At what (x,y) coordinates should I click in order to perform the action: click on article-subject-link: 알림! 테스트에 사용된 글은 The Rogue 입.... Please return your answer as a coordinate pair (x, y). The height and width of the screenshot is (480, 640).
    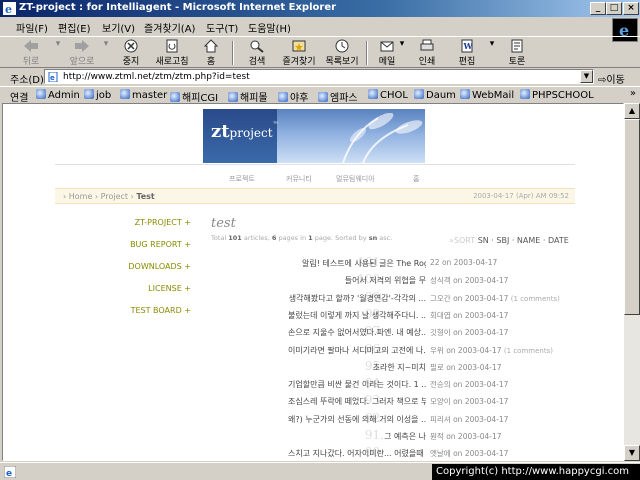
    Looking at the image, I should click on (364, 263).